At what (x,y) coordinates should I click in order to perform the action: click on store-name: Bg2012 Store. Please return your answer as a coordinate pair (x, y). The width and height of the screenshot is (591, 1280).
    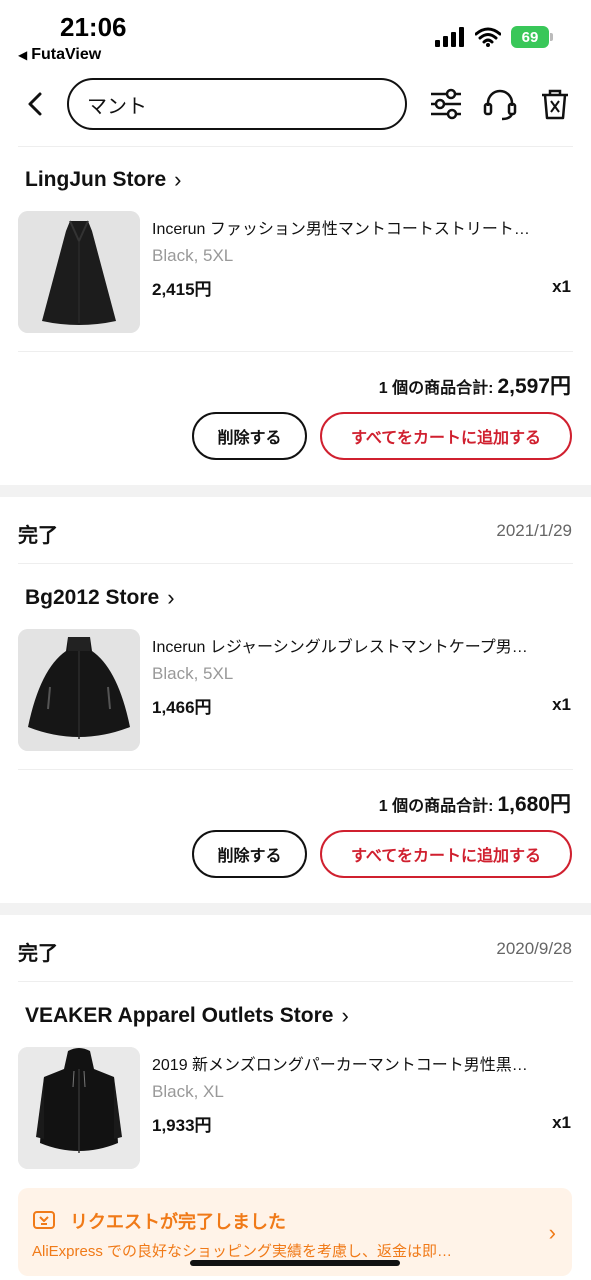
    Looking at the image, I should click on (92, 597).